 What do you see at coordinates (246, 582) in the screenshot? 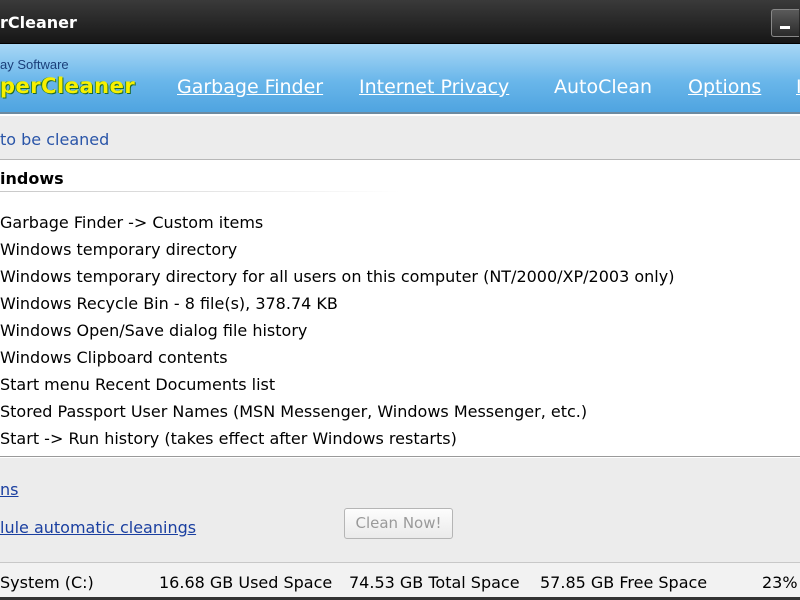
I see `used-space: 16.68 GB Used Space` at bounding box center [246, 582].